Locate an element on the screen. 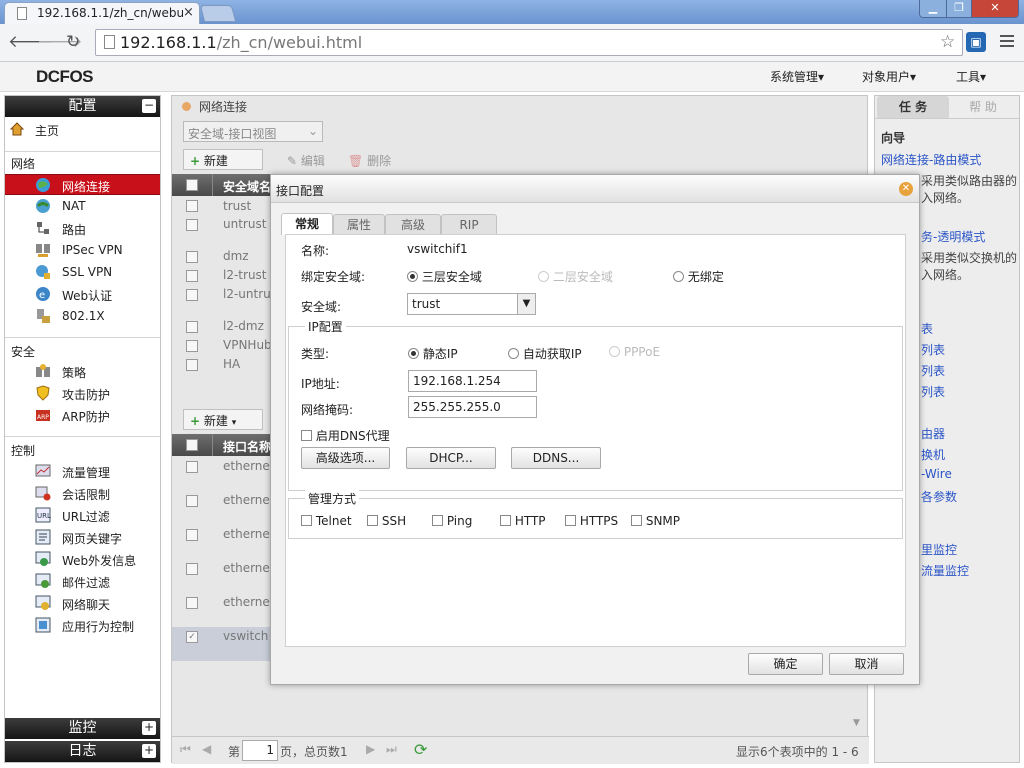 This screenshot has height=768, width=1024. sidebar-item-network-chat: 网络聊天 is located at coordinates (82, 603).